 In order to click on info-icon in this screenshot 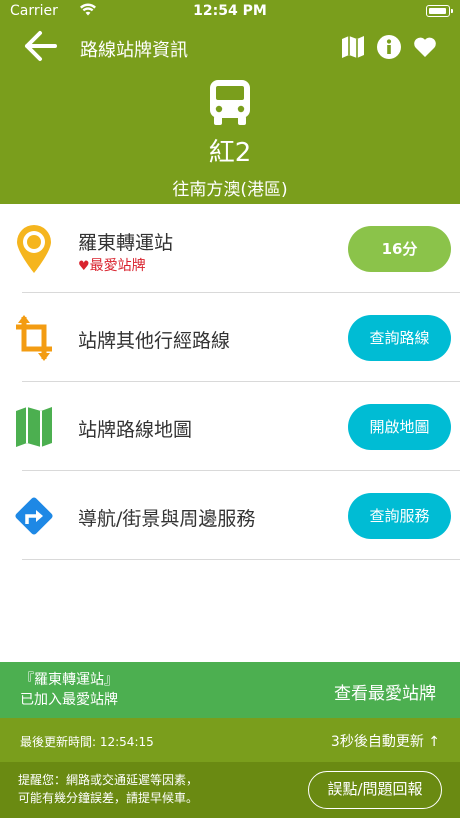, I will do `click(389, 47)`.